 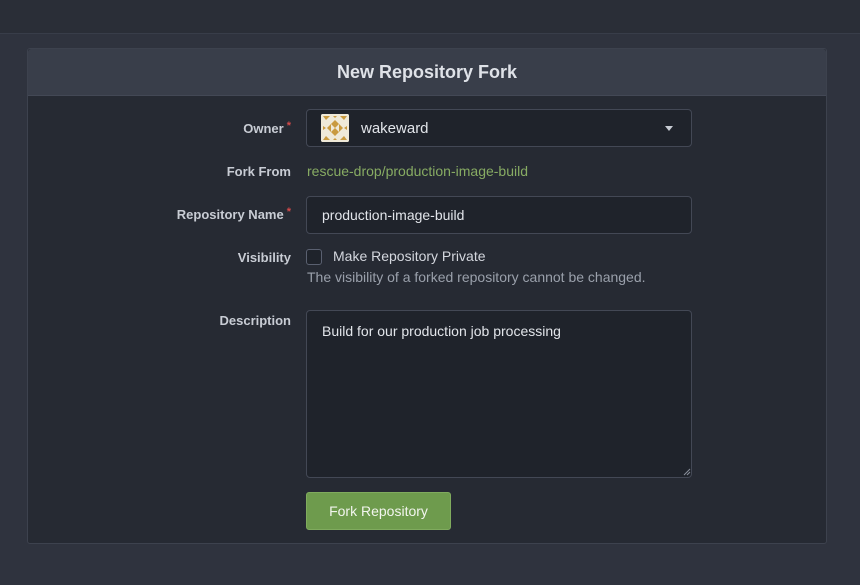 What do you see at coordinates (499, 215) in the screenshot?
I see `repository-name-input` at bounding box center [499, 215].